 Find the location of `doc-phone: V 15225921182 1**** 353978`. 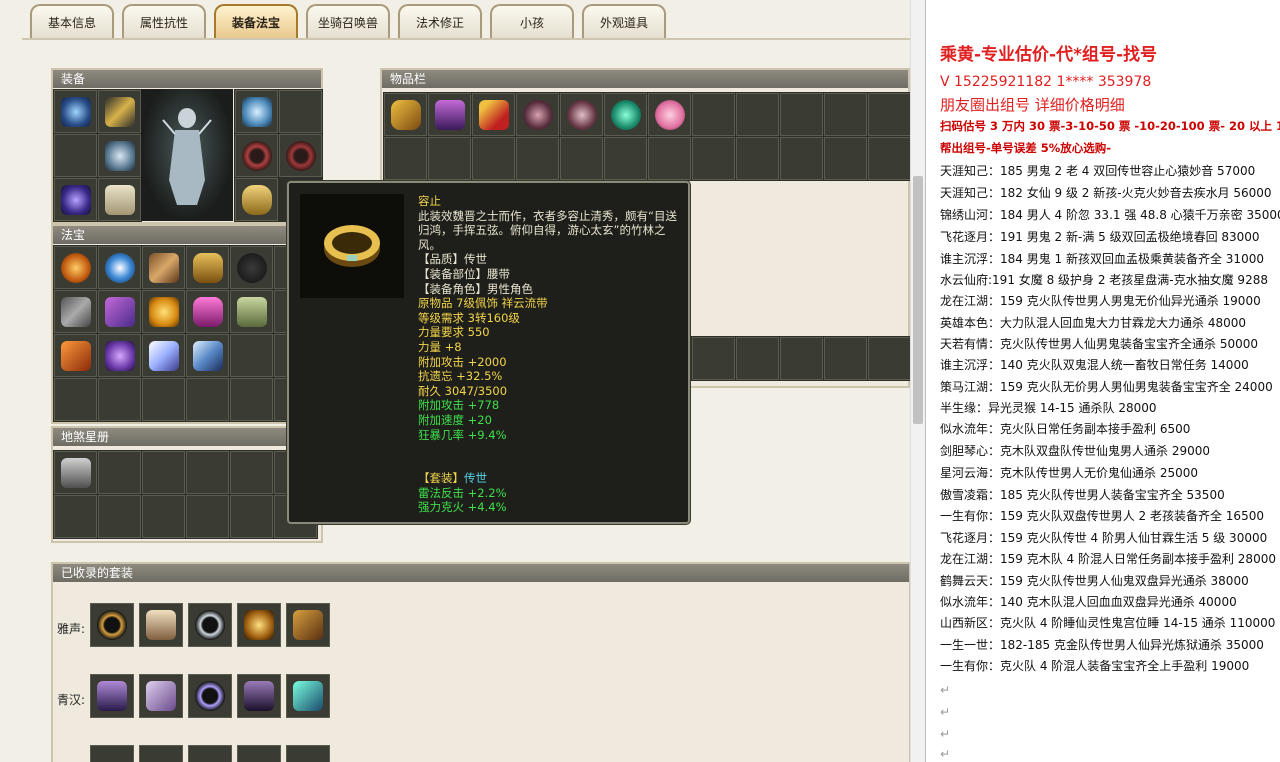

doc-phone: V 15225921182 1**** 353978 is located at coordinates (1046, 82).